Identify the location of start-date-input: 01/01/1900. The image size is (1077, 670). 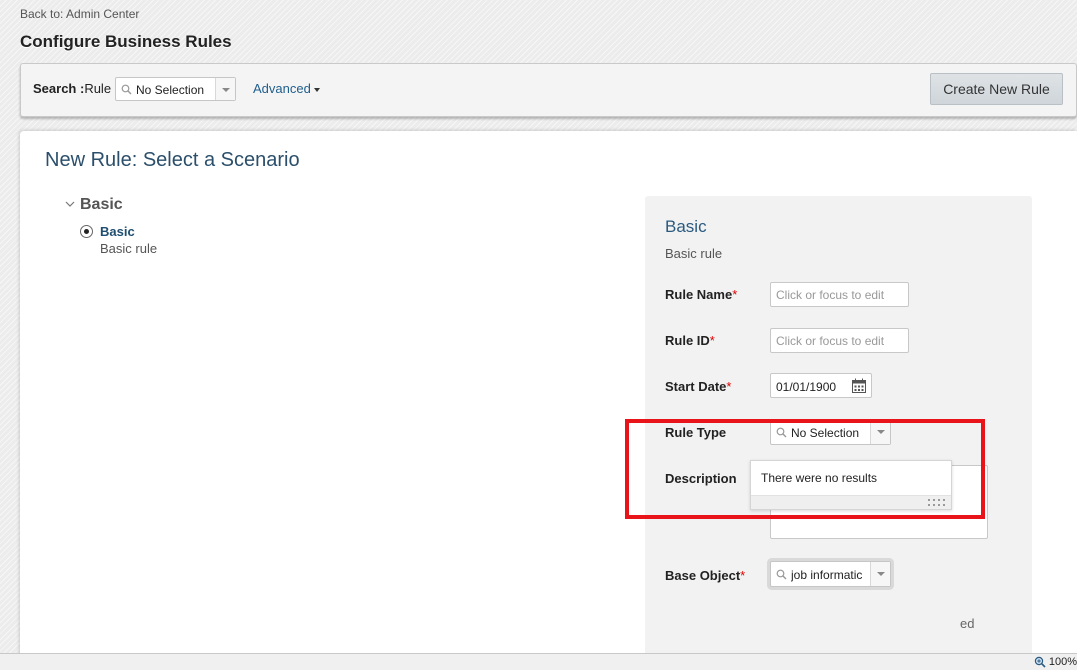
(821, 385).